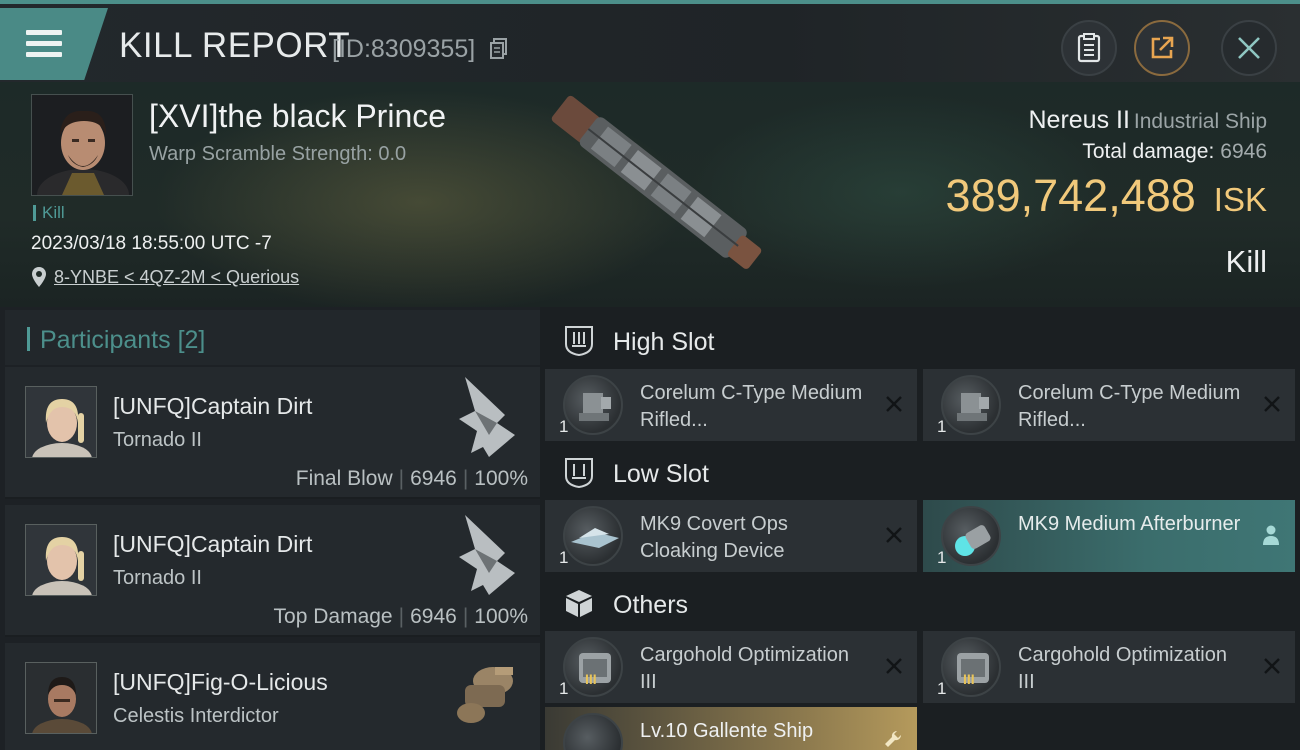 The image size is (1300, 750). I want to click on ship-info: Nereus II Industrial Ship, so click(1147, 120).